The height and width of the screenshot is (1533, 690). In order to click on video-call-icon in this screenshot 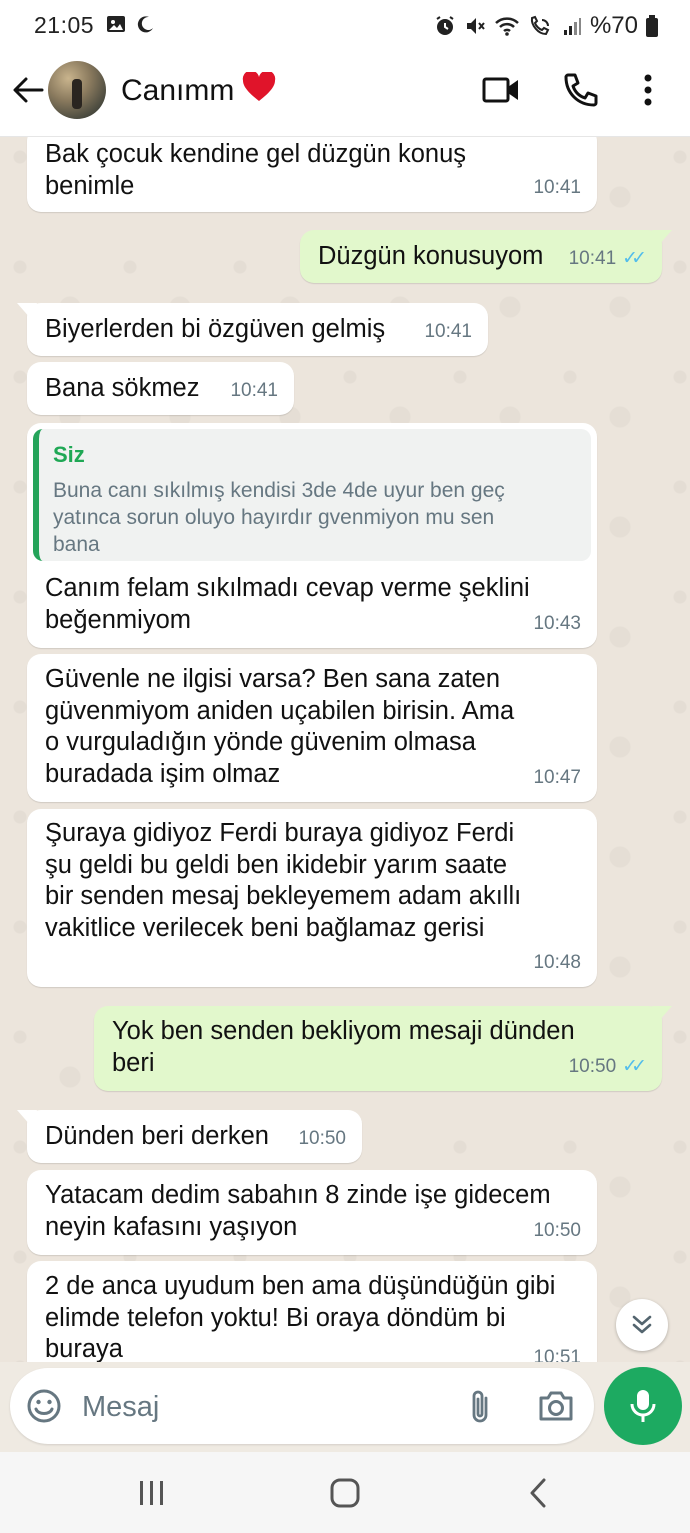, I will do `click(501, 90)`.